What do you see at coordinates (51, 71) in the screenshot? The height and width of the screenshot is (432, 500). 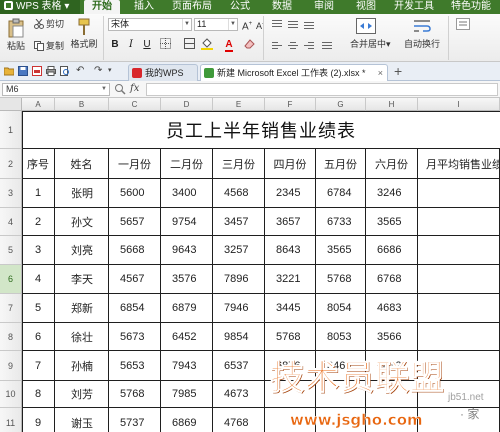 I see `print-icon` at bounding box center [51, 71].